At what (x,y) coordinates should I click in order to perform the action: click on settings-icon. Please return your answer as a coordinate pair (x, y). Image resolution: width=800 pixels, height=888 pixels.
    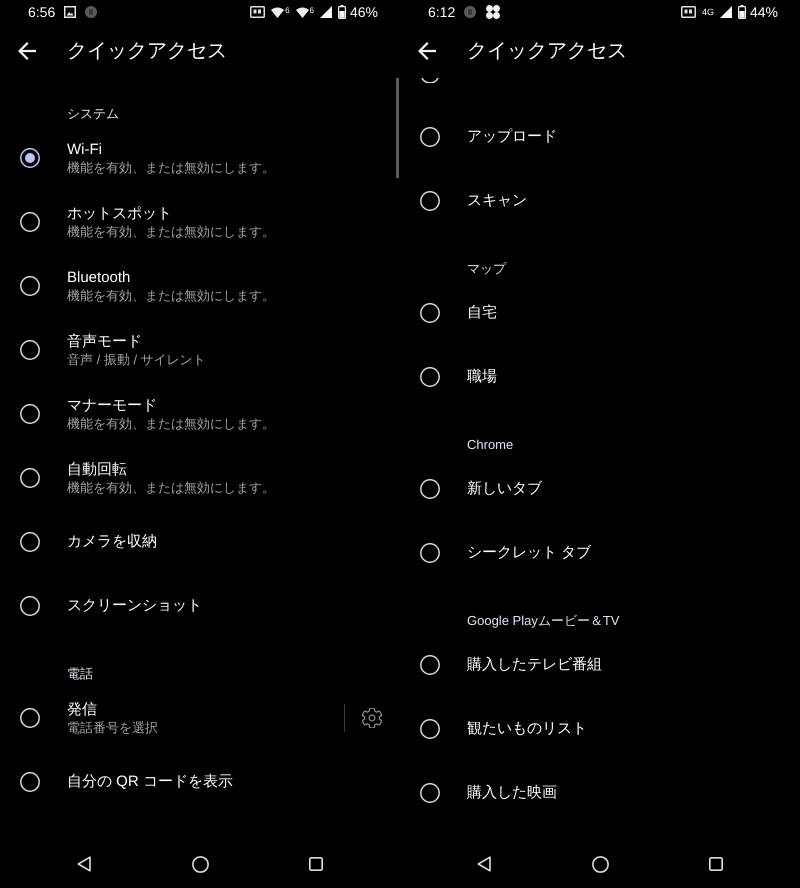
    Looking at the image, I should click on (372, 718).